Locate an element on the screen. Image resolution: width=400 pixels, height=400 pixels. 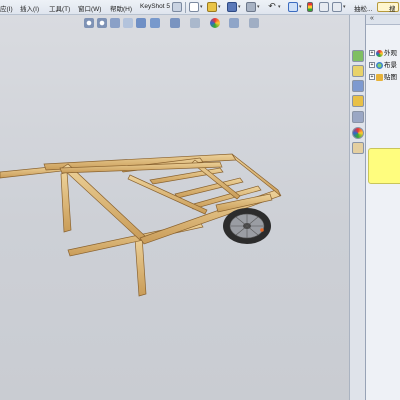
scenes-icon is located at coordinates (379, 65).